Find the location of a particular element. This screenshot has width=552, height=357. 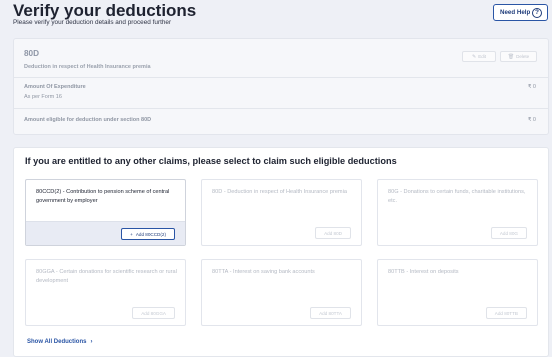

add-80ccd2-button: + Add 80CCD(2) is located at coordinates (148, 234).